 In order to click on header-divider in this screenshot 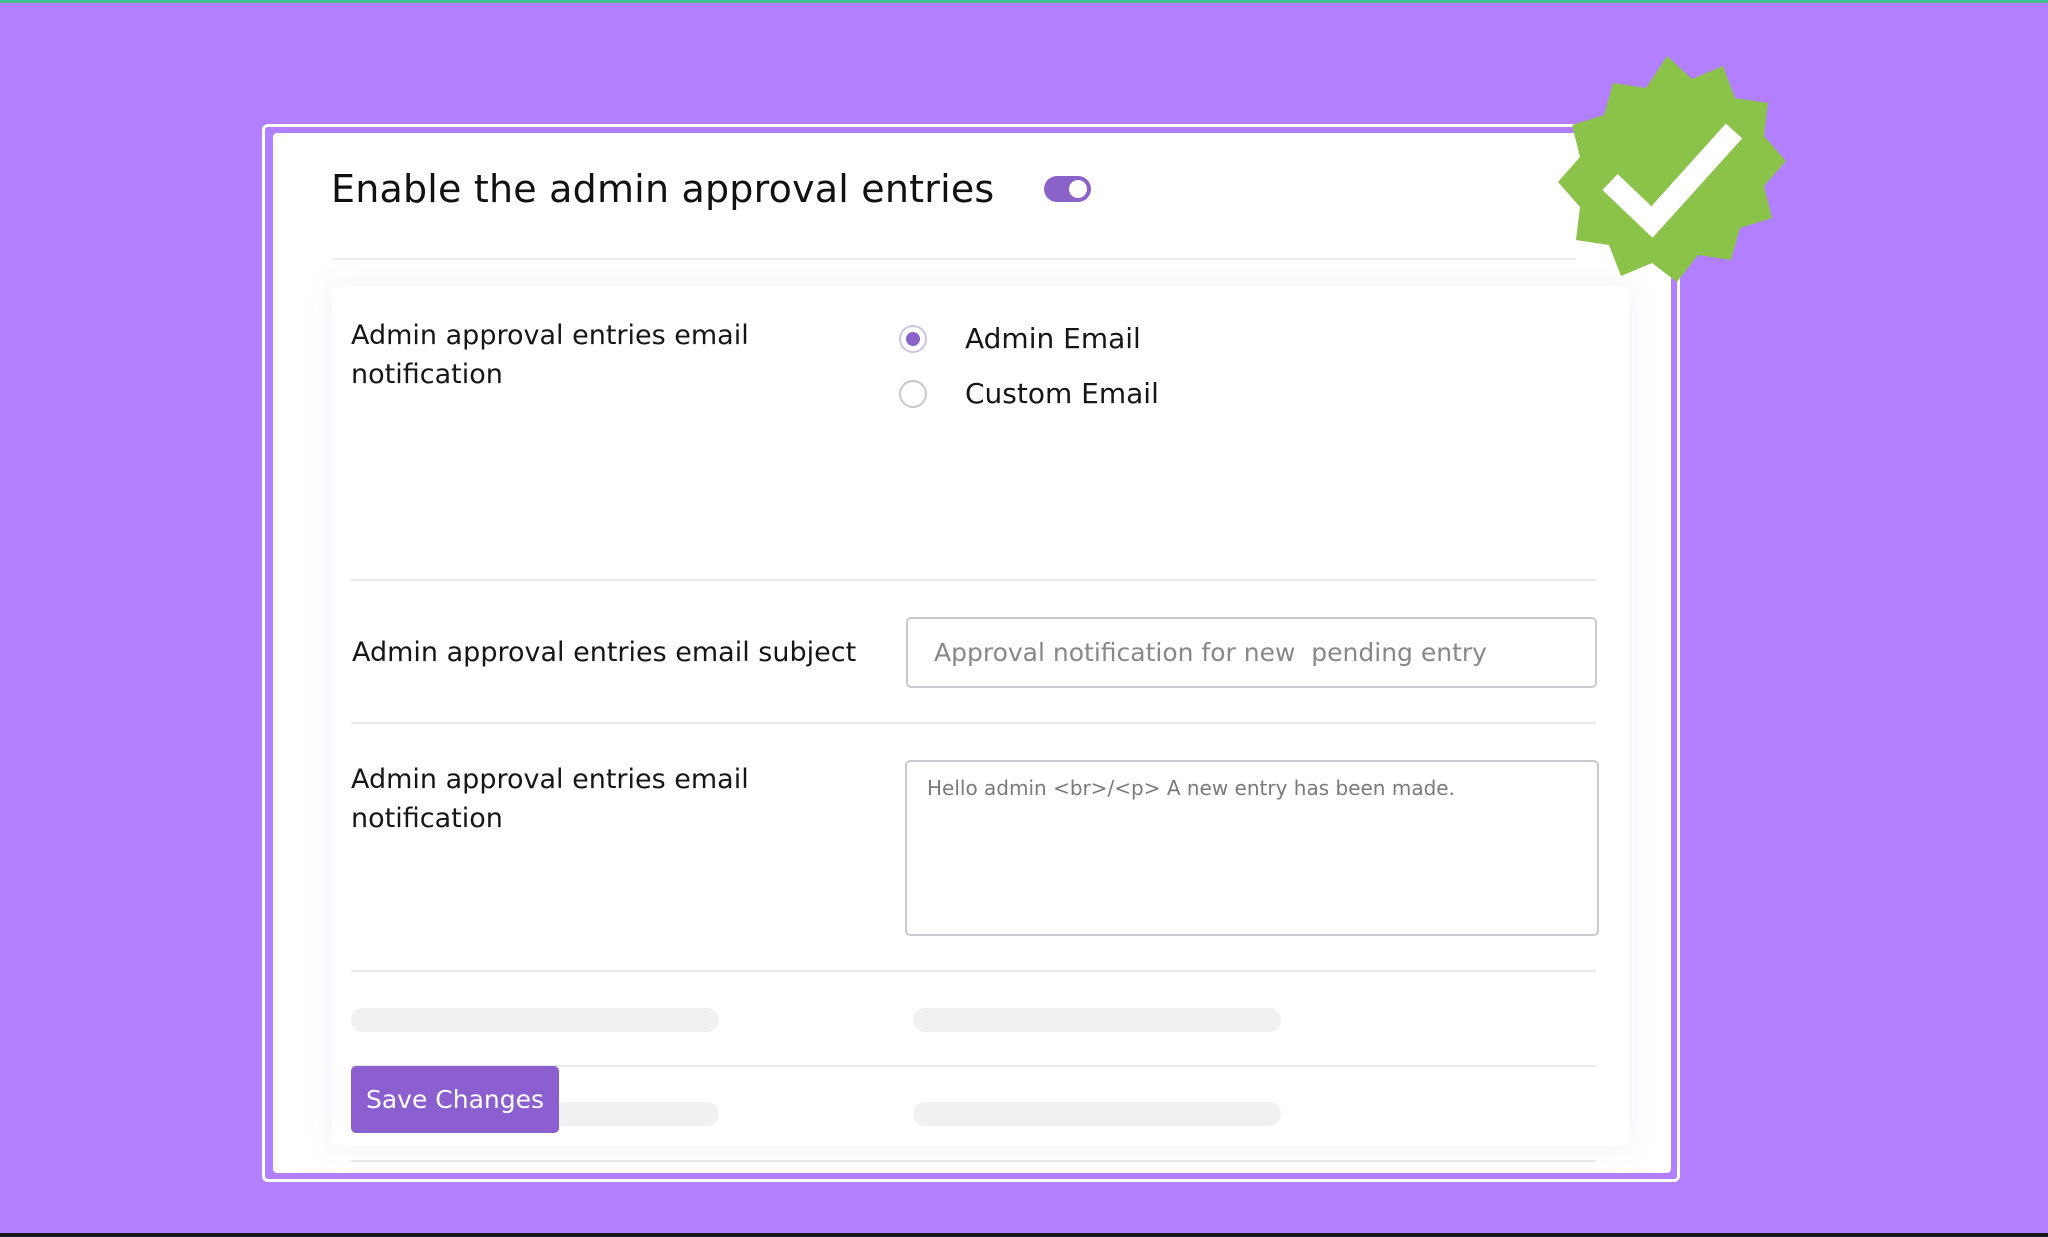, I will do `click(954, 259)`.